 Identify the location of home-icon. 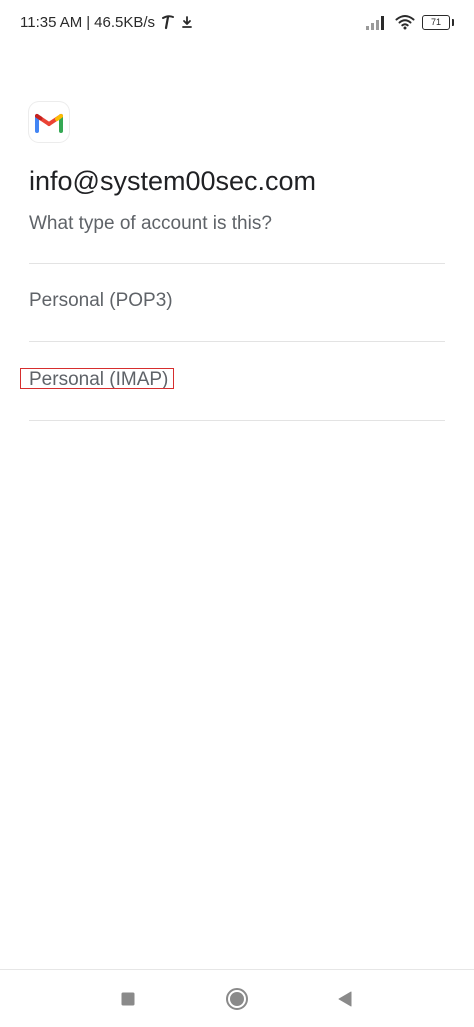
(237, 999).